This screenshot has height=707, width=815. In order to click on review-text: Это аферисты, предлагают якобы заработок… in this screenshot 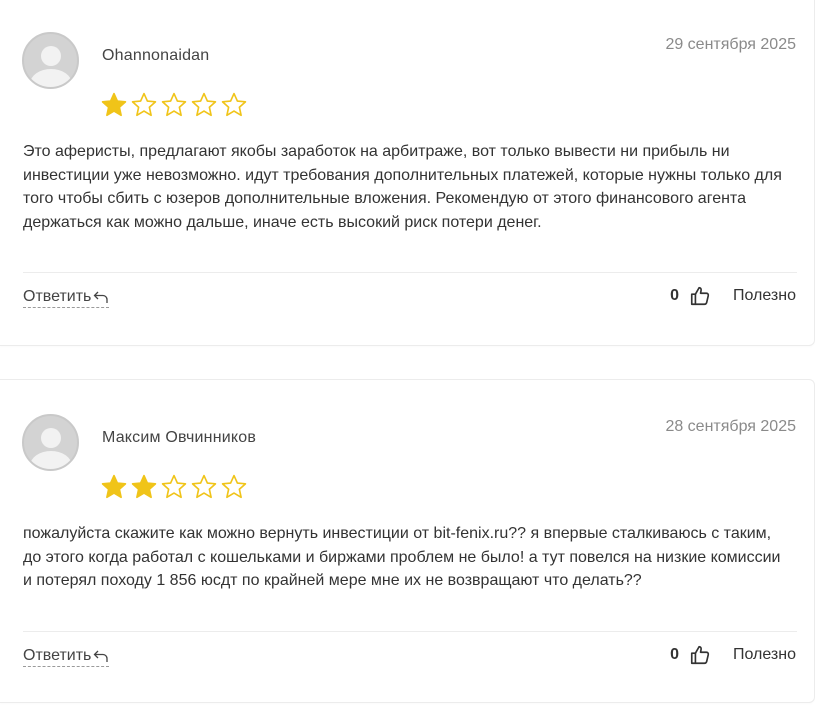, I will do `click(402, 187)`.